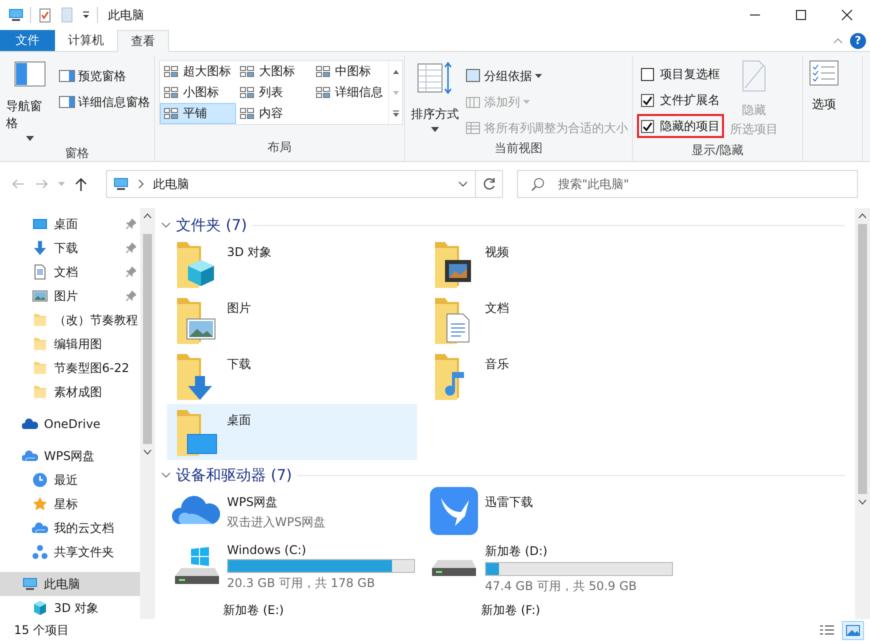 The height and width of the screenshot is (641, 870). What do you see at coordinates (27, 40) in the screenshot?
I see `file-tab: 文件` at bounding box center [27, 40].